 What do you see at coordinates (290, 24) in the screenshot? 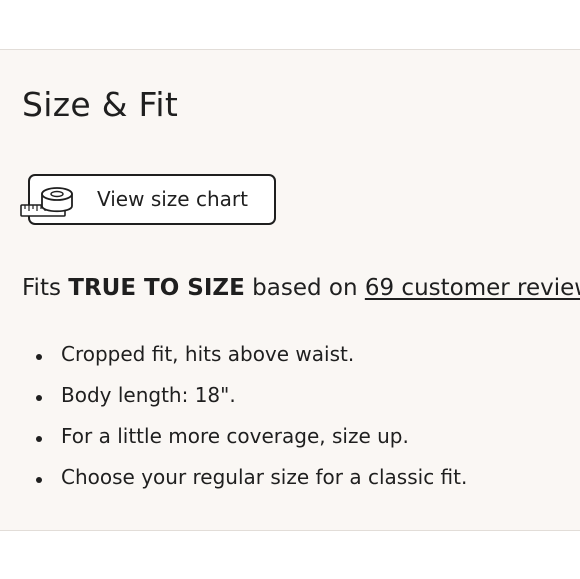
I see `page-top-area` at bounding box center [290, 24].